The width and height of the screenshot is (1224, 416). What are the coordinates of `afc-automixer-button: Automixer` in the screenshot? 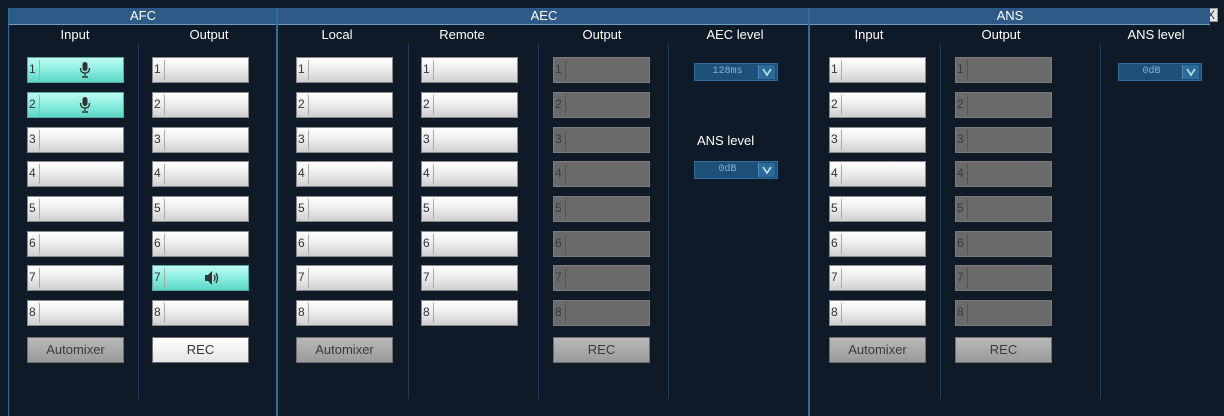 It's located at (75, 350).